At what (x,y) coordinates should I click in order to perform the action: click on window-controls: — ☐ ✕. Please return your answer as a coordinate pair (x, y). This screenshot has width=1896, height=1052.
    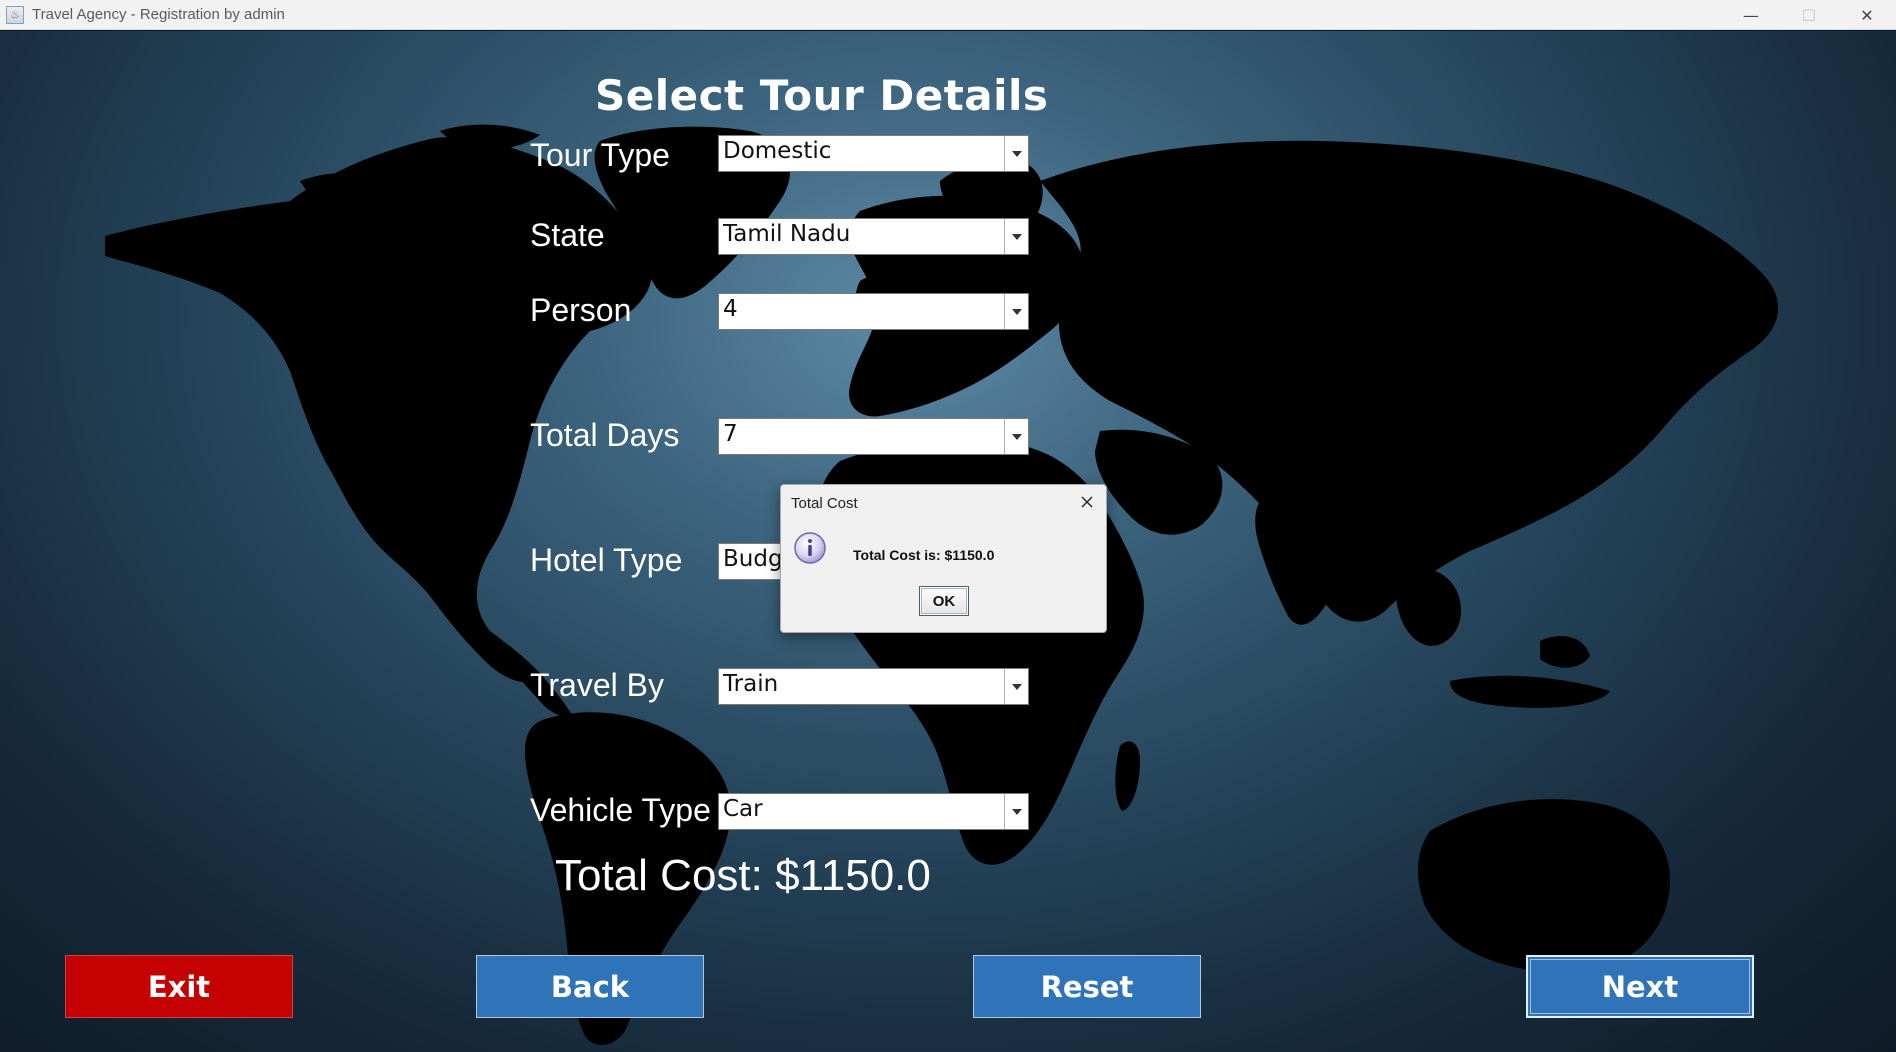
    Looking at the image, I should click on (1809, 15).